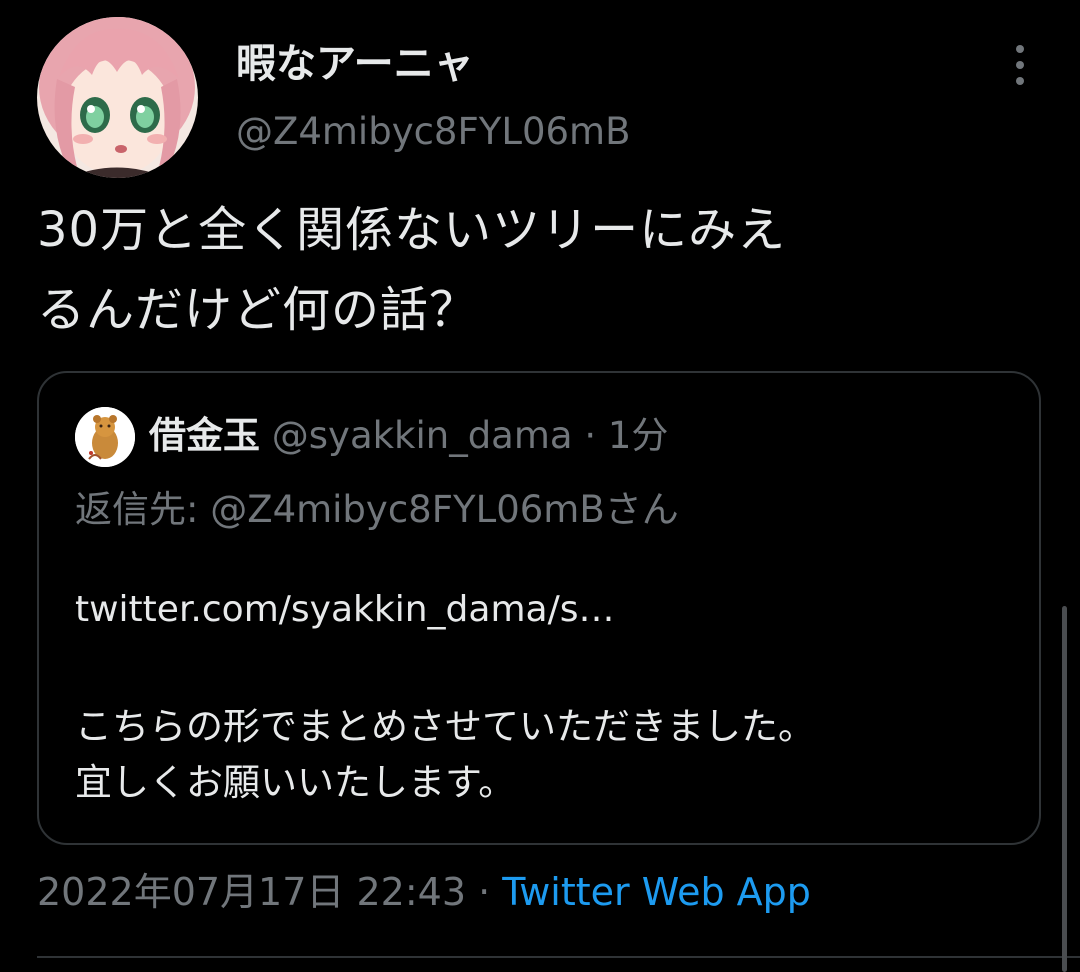  What do you see at coordinates (355, 64) in the screenshot?
I see `author-display-name: 暇なアーニャ` at bounding box center [355, 64].